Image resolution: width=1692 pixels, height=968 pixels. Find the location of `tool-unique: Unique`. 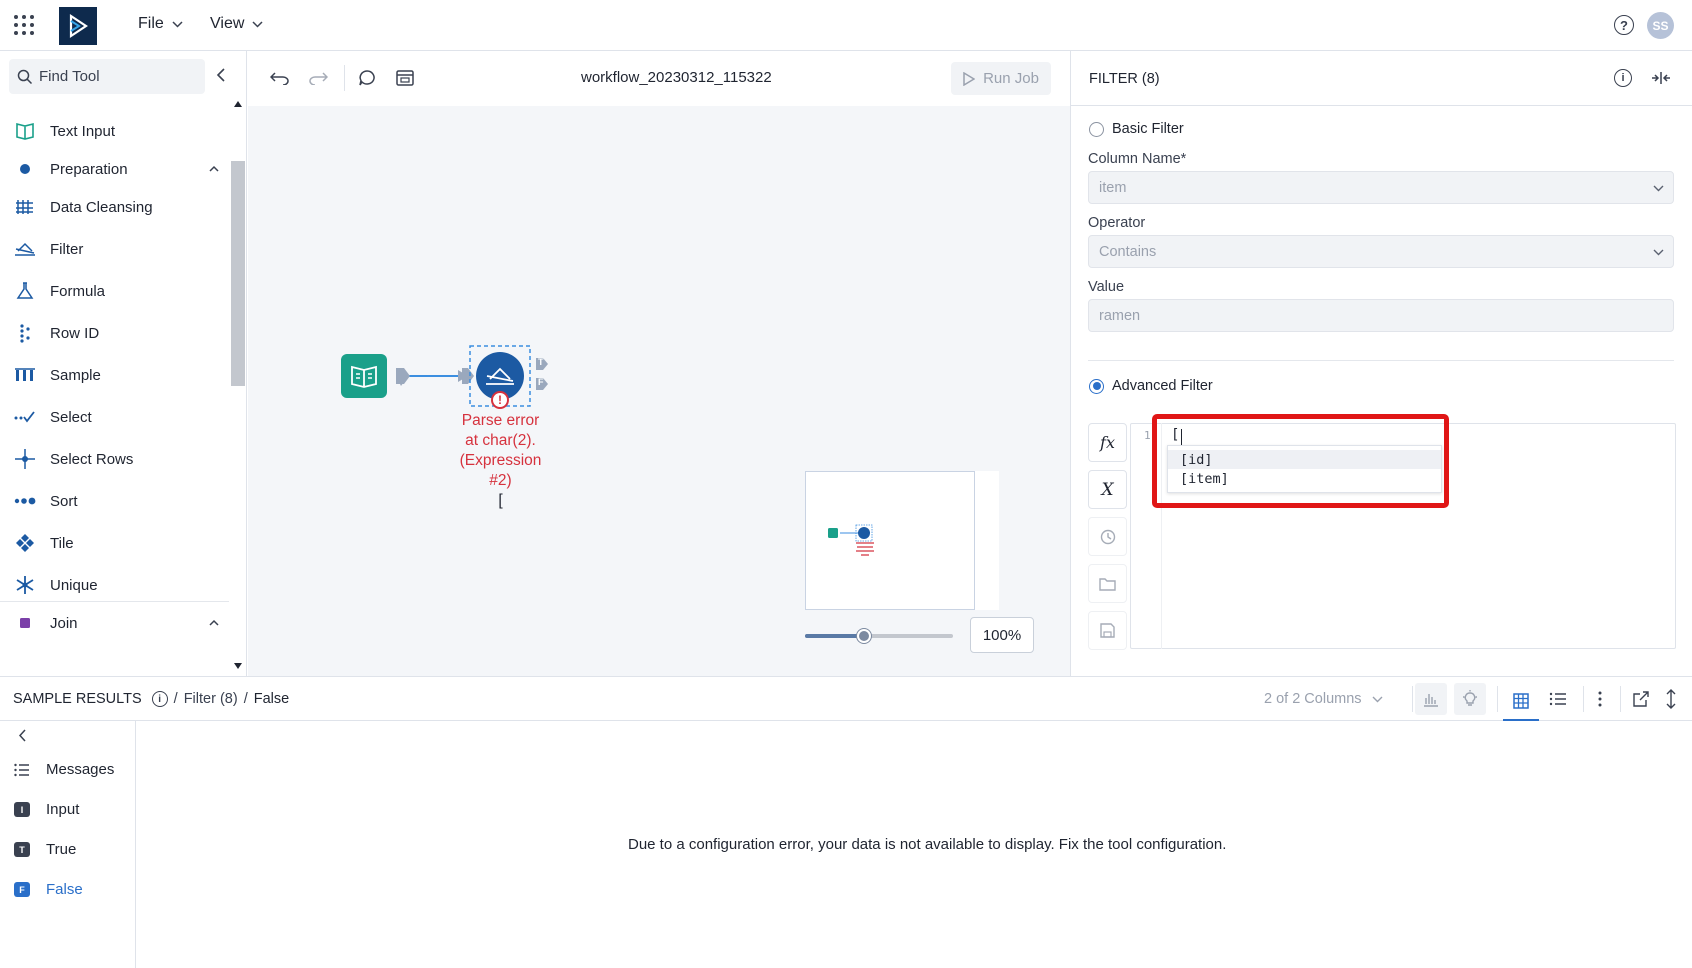

tool-unique: Unique is located at coordinates (114, 585).